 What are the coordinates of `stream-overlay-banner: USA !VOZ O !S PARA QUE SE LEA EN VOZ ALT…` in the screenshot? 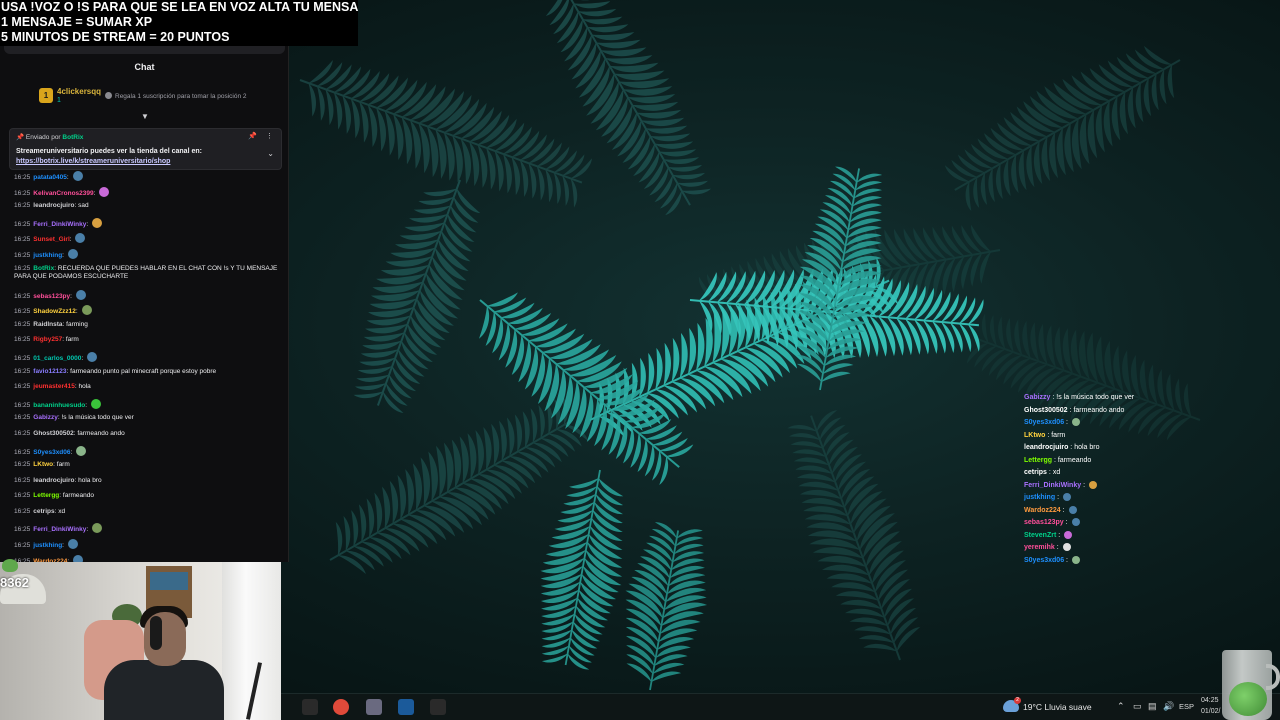 It's located at (179, 23).